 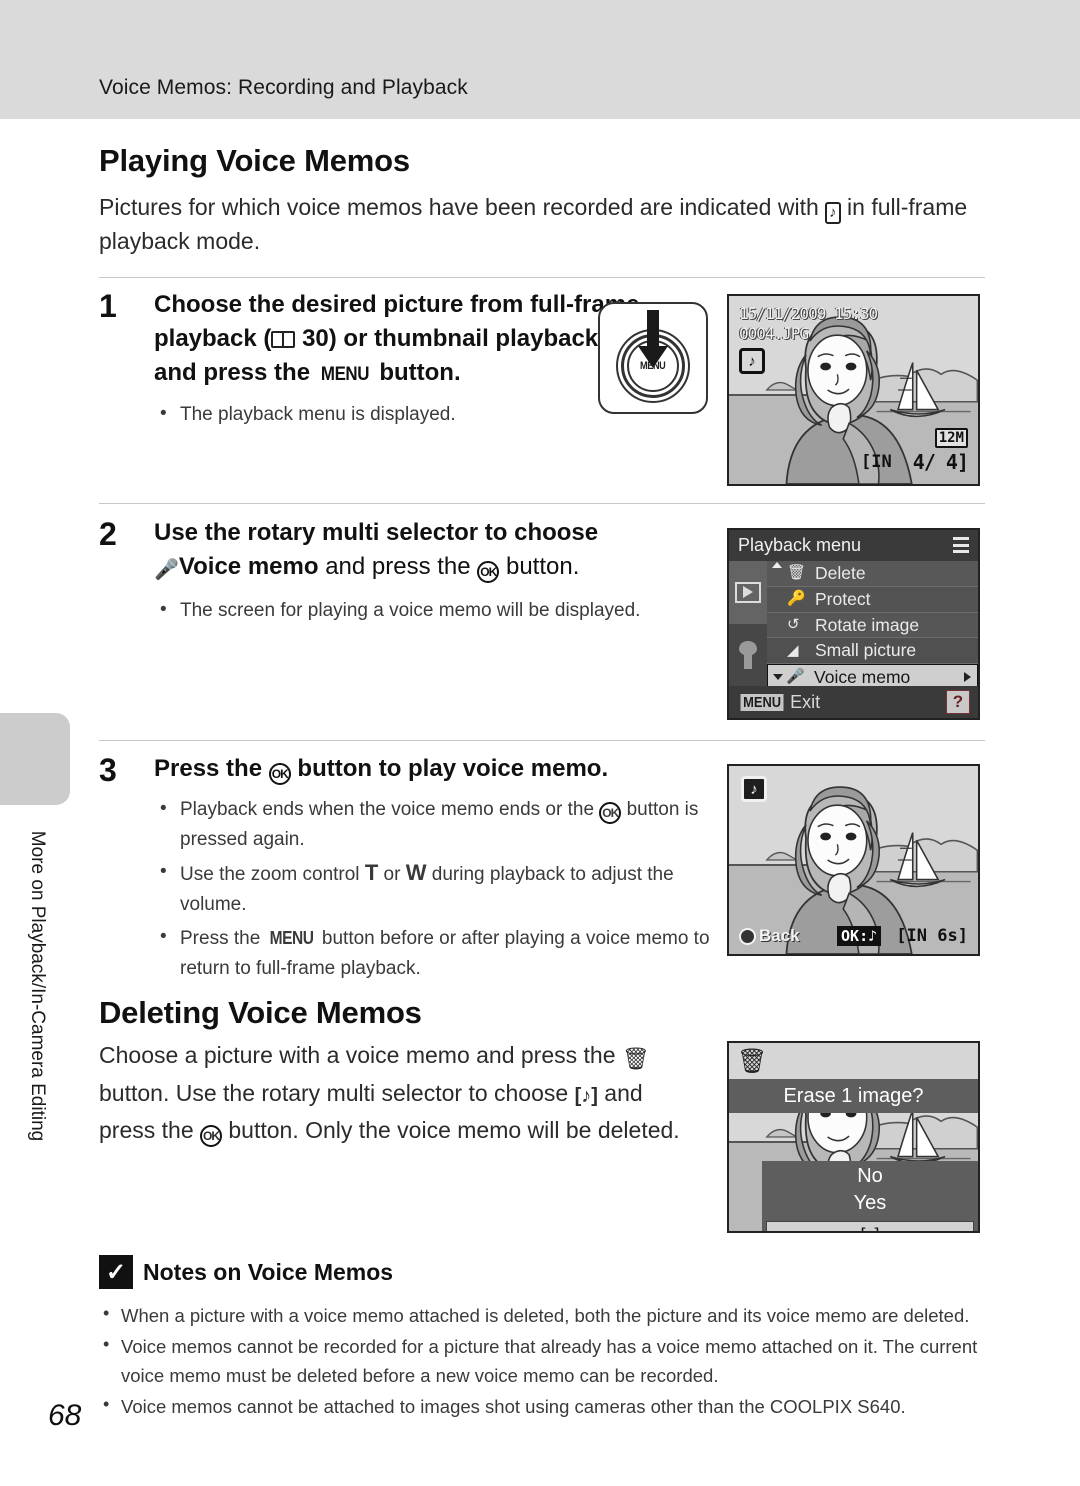 I want to click on erase-option-no: No, so click(x=870, y=1176).